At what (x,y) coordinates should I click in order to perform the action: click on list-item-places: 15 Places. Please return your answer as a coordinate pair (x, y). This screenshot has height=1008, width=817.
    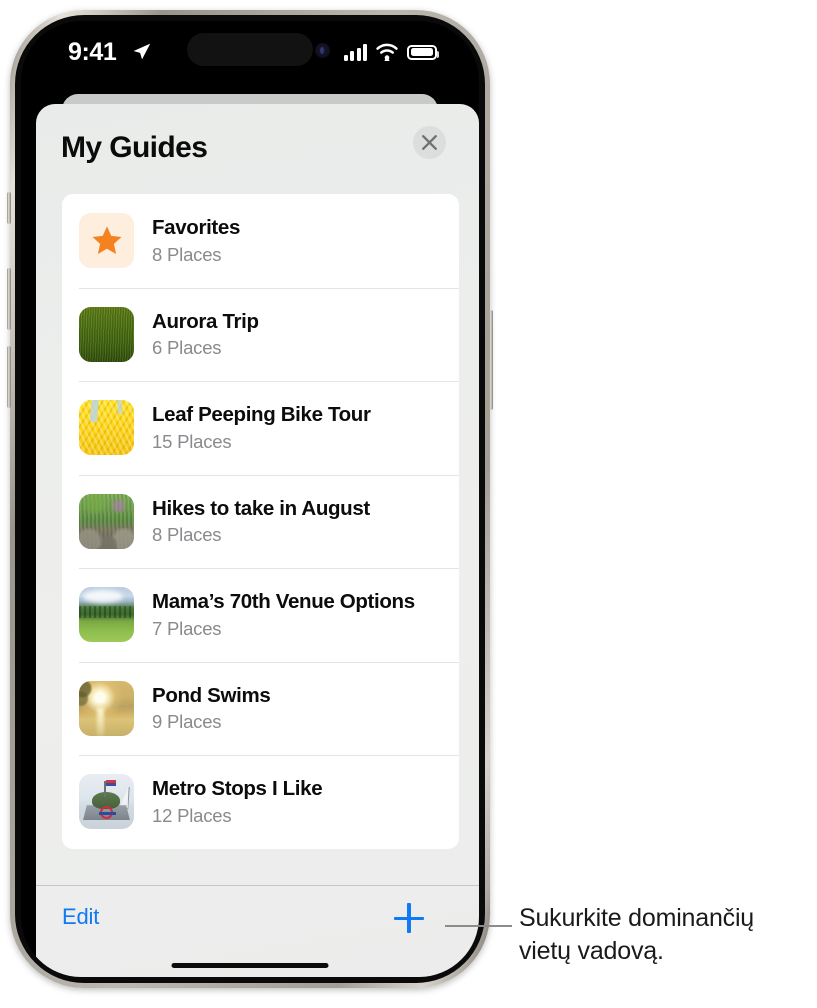
    Looking at the image, I should click on (192, 441).